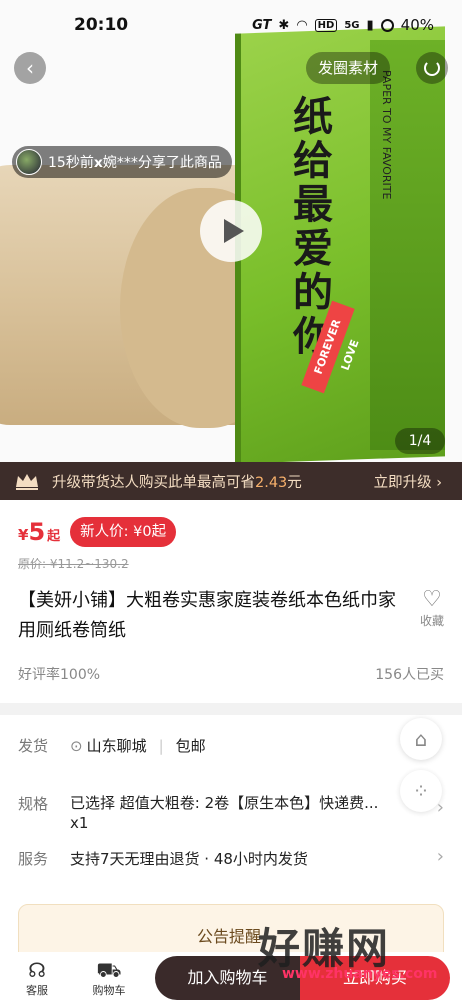  What do you see at coordinates (59, 675) in the screenshot?
I see `rating-text: 好评率100%` at bounding box center [59, 675].